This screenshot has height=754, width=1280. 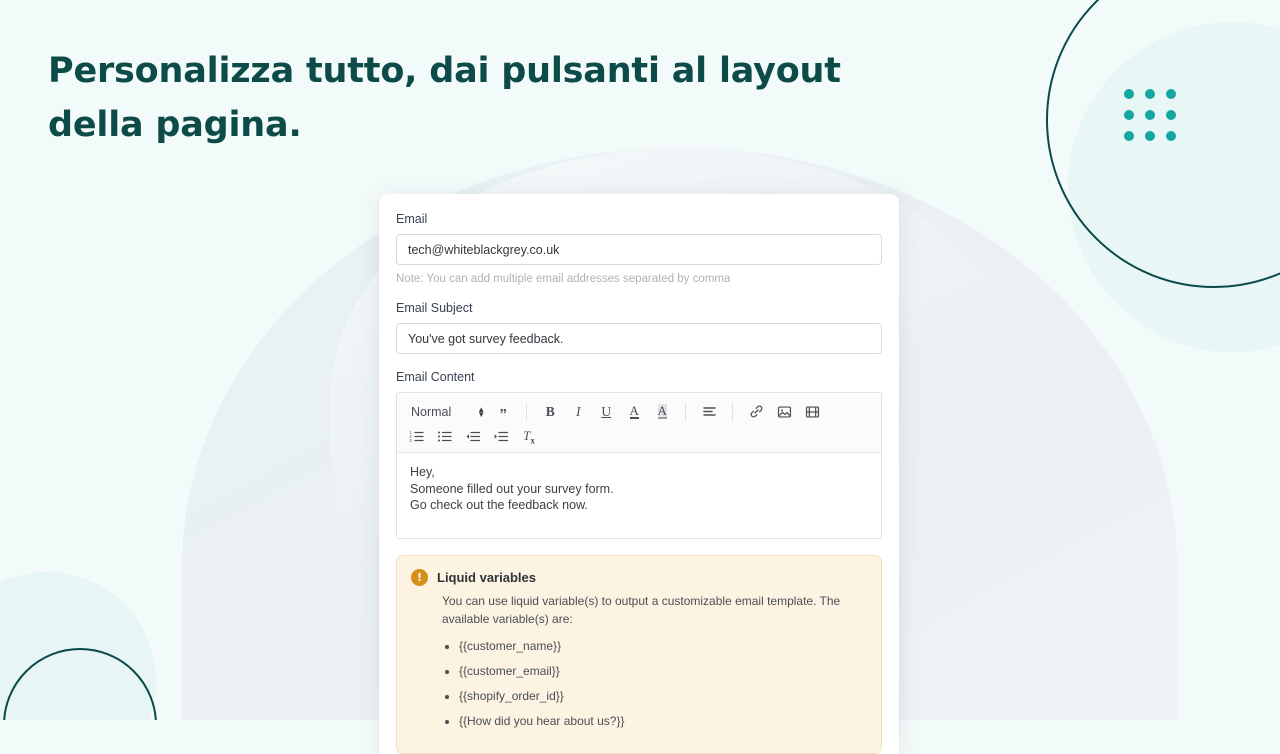 I want to click on highlight-color-button: A, so click(x=662, y=411).